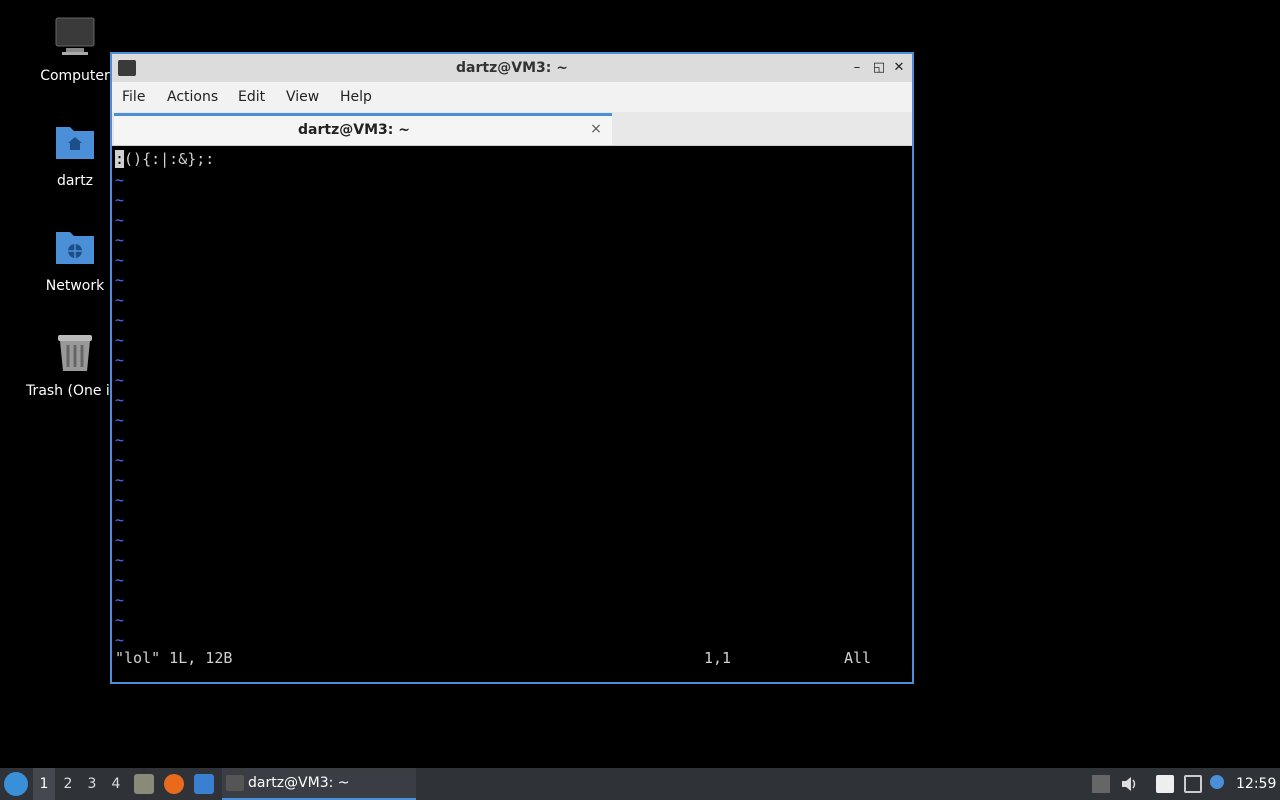  What do you see at coordinates (1258, 784) in the screenshot?
I see `clock: 12:59` at bounding box center [1258, 784].